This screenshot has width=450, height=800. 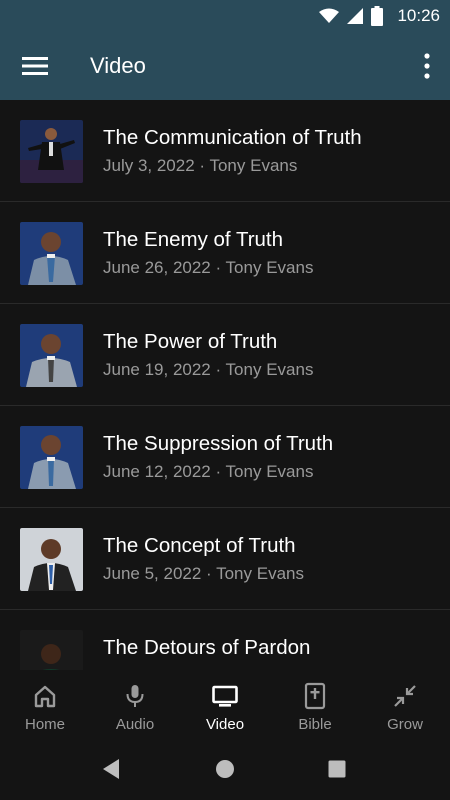 What do you see at coordinates (355, 16) in the screenshot?
I see `cell-signal-icon` at bounding box center [355, 16].